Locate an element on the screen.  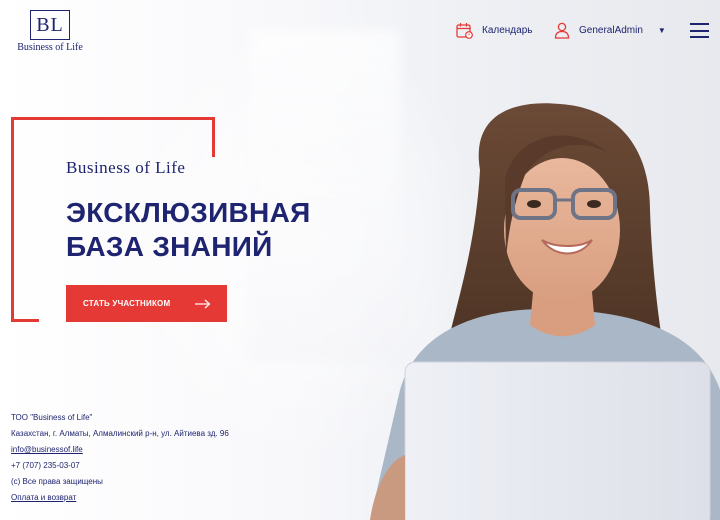
hamburger-menu-icon is located at coordinates (699, 30).